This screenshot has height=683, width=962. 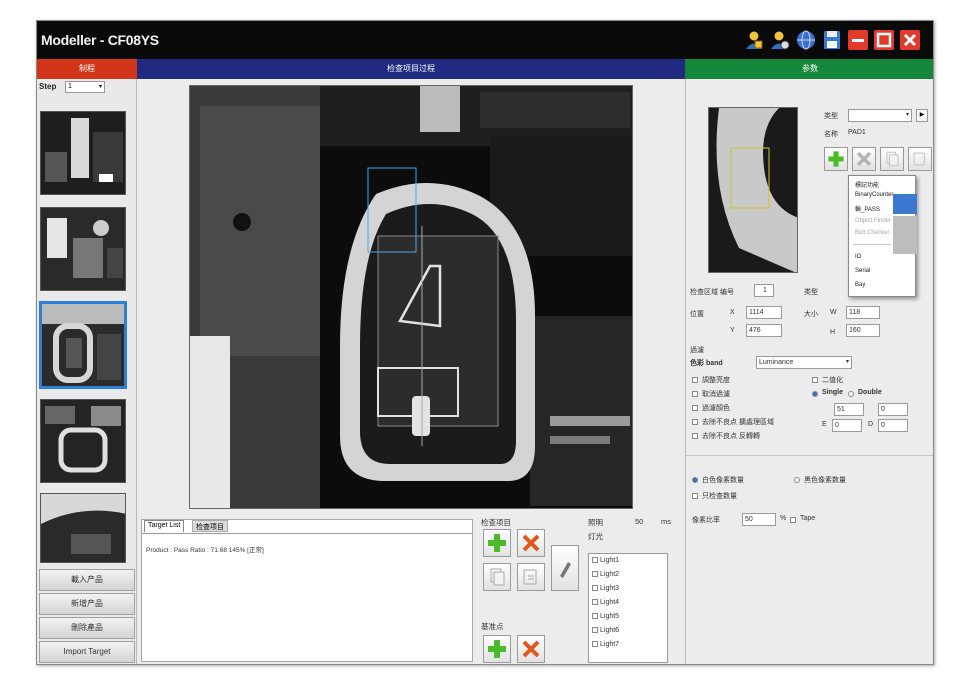 I want to click on title-bar: Modeller - CF08YS, so click(x=485, y=40).